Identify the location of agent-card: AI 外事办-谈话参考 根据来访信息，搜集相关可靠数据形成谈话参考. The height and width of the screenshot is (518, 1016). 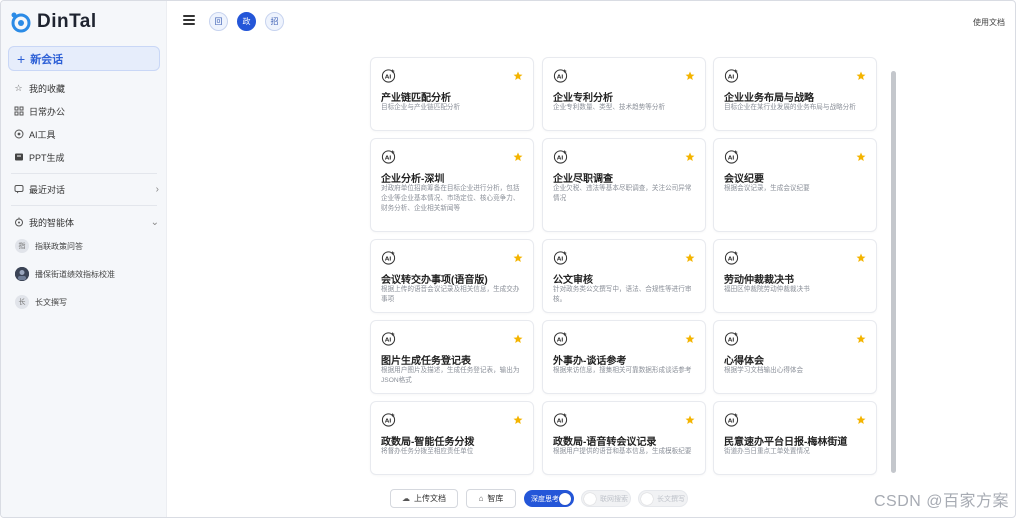
(624, 357).